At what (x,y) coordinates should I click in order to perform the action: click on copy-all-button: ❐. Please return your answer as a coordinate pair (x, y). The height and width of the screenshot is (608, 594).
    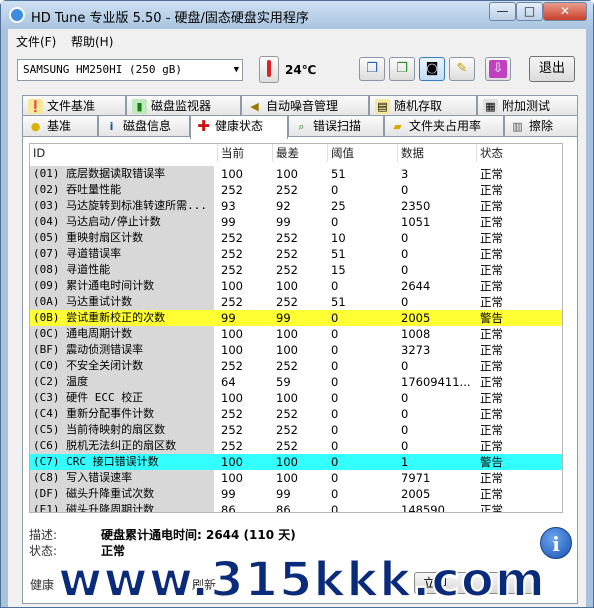
    Looking at the image, I should click on (402, 69).